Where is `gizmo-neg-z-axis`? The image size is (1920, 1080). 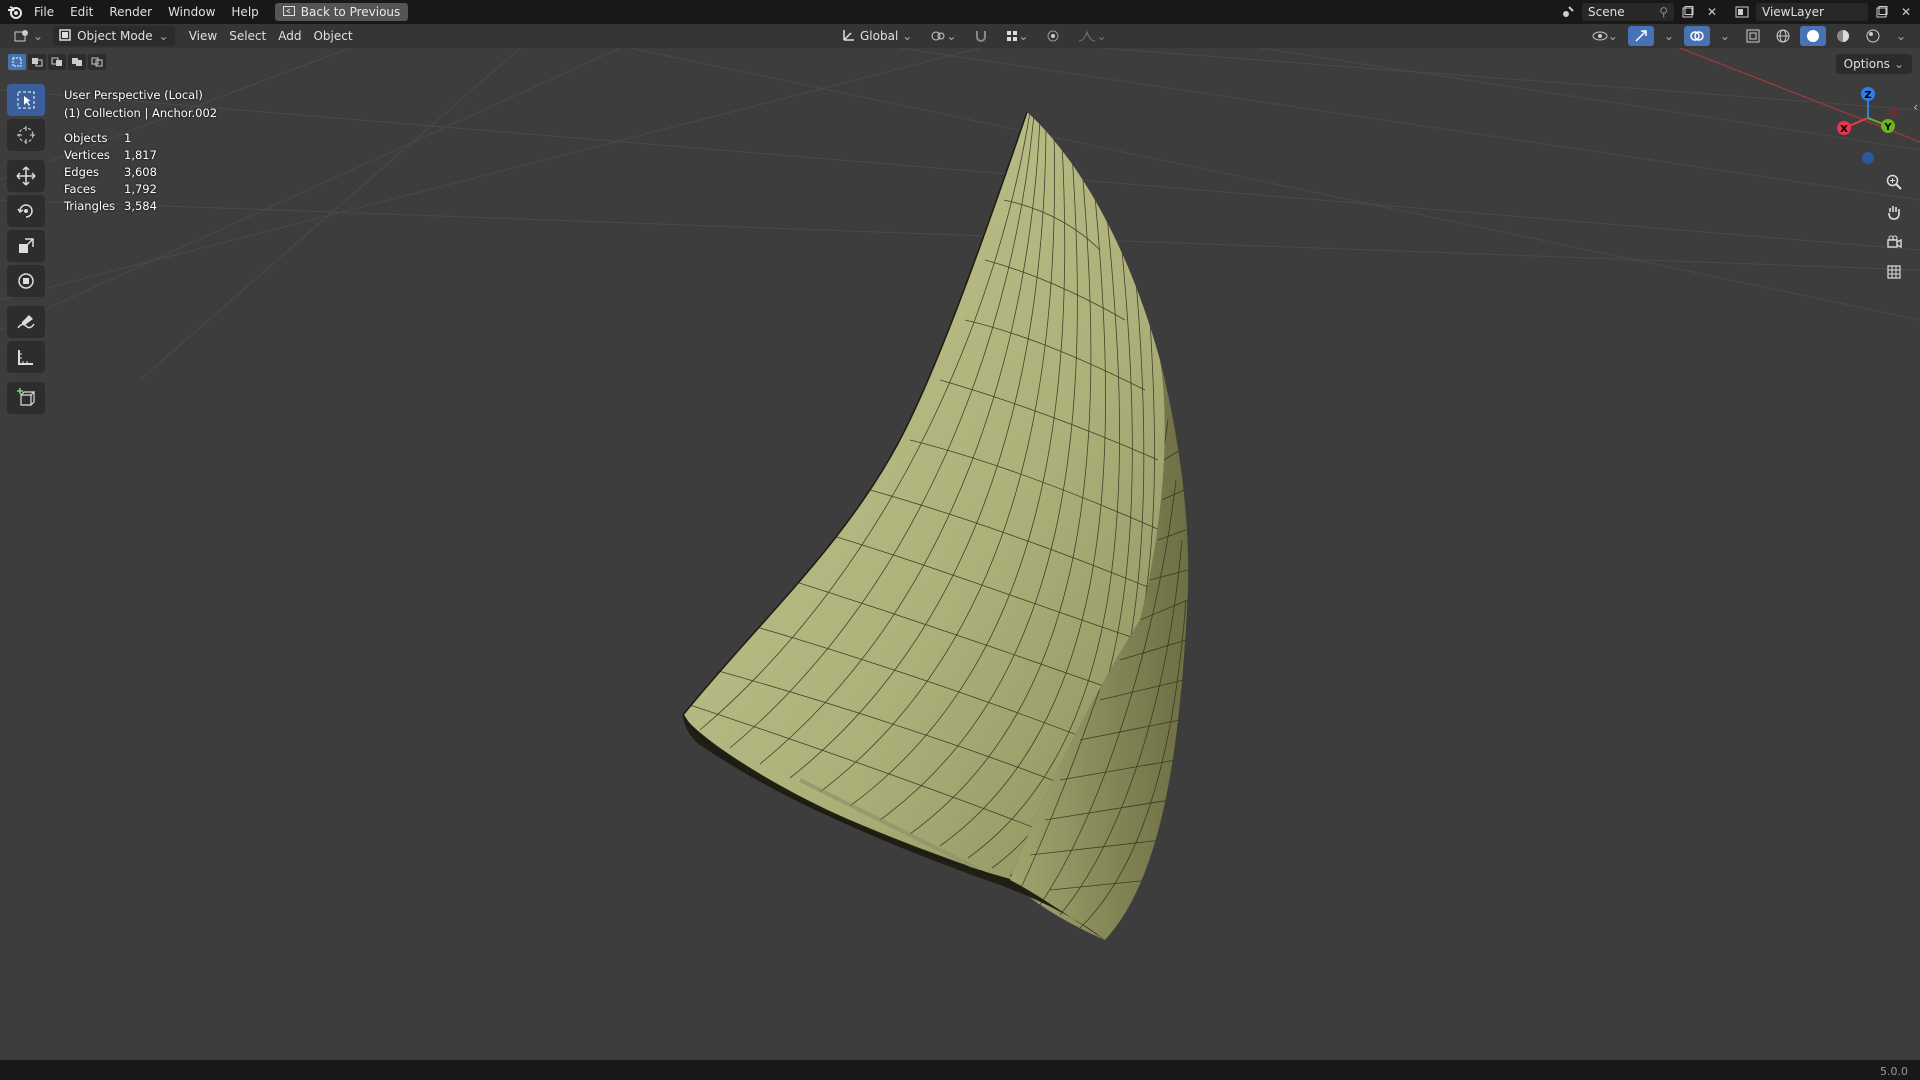 gizmo-neg-z-axis is located at coordinates (1868, 158).